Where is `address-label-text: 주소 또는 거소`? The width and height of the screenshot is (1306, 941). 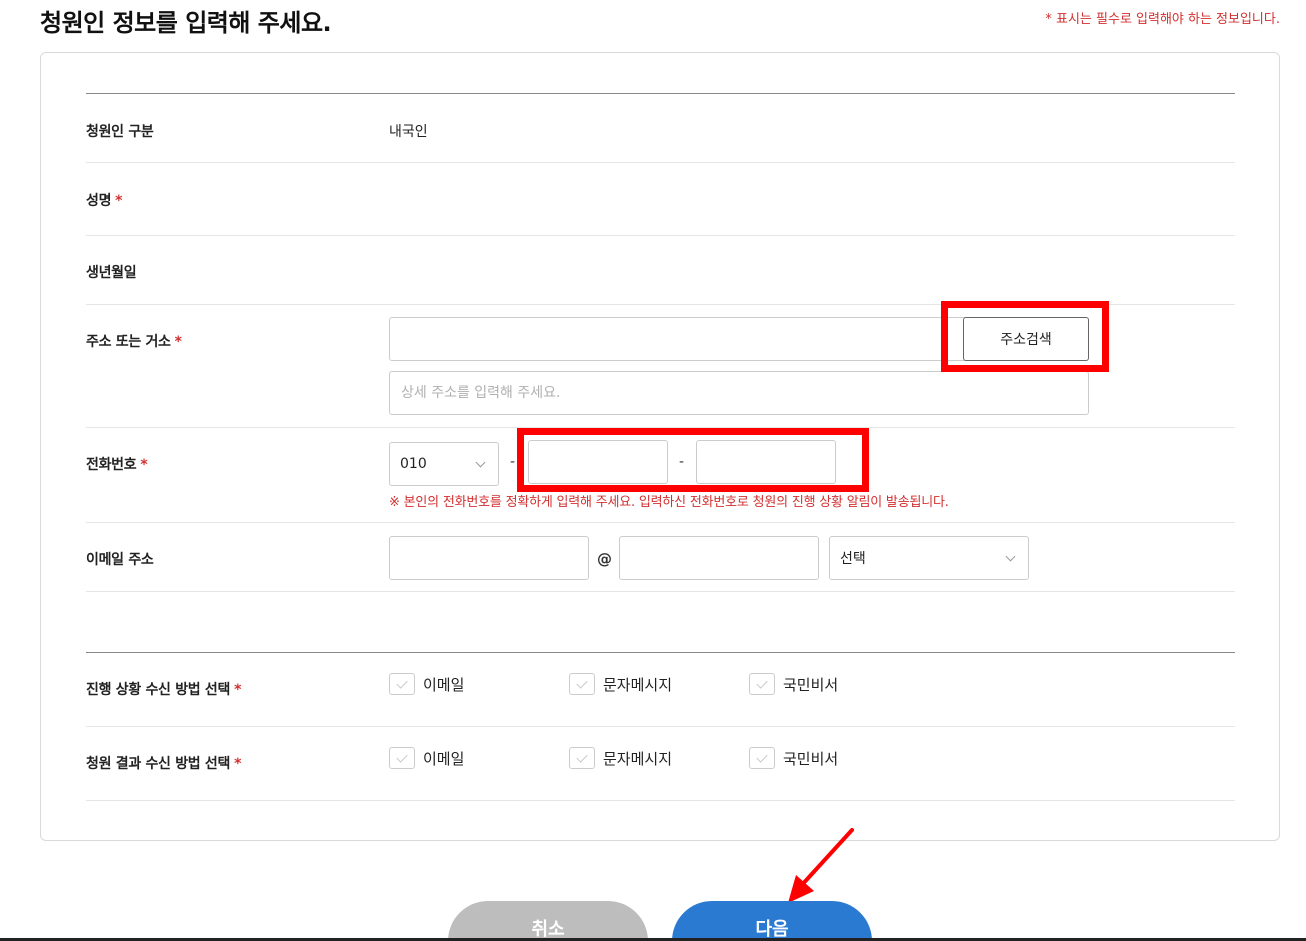
address-label-text: 주소 또는 거소 is located at coordinates (128, 342).